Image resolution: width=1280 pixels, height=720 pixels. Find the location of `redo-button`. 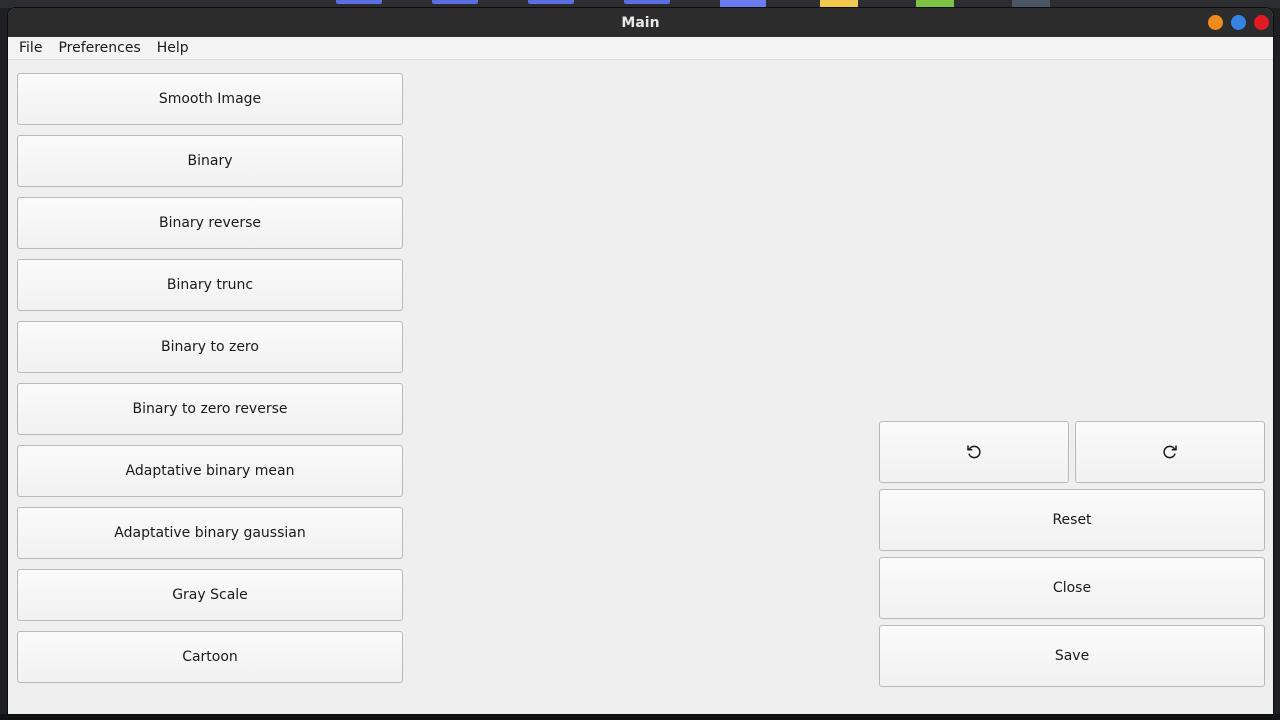

redo-button is located at coordinates (1170, 452).